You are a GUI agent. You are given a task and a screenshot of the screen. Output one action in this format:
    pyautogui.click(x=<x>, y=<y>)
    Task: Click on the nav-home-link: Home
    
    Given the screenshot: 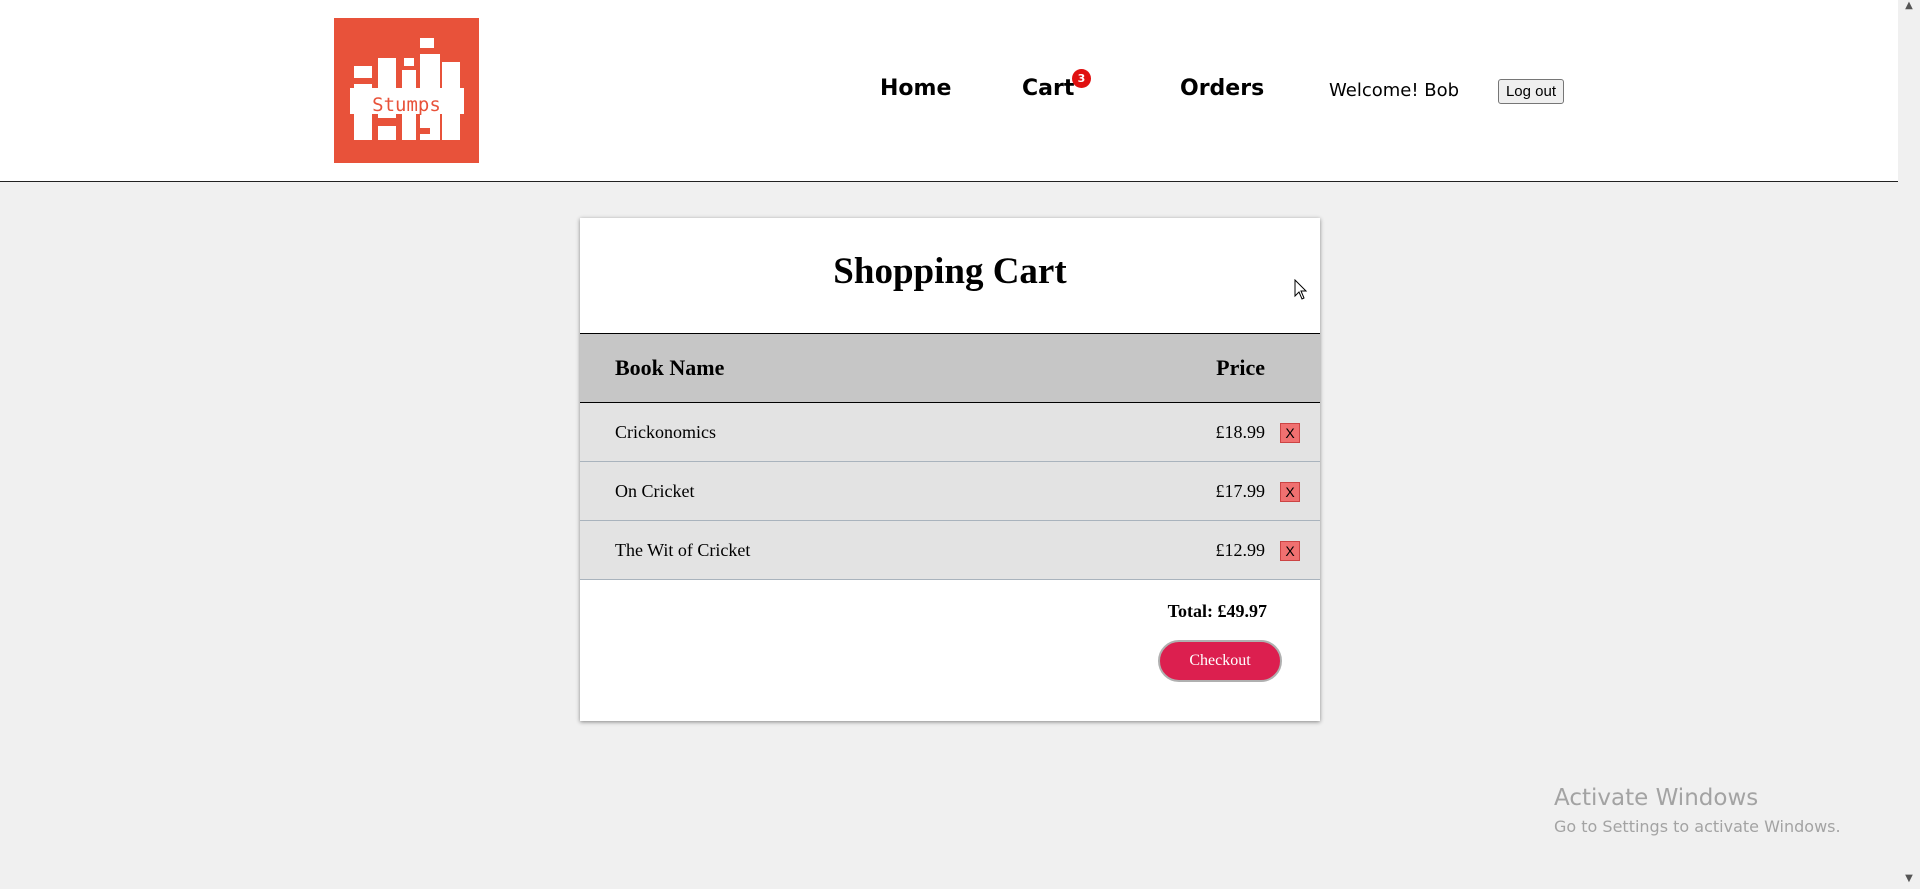 What is the action you would take?
    pyautogui.click(x=915, y=88)
    